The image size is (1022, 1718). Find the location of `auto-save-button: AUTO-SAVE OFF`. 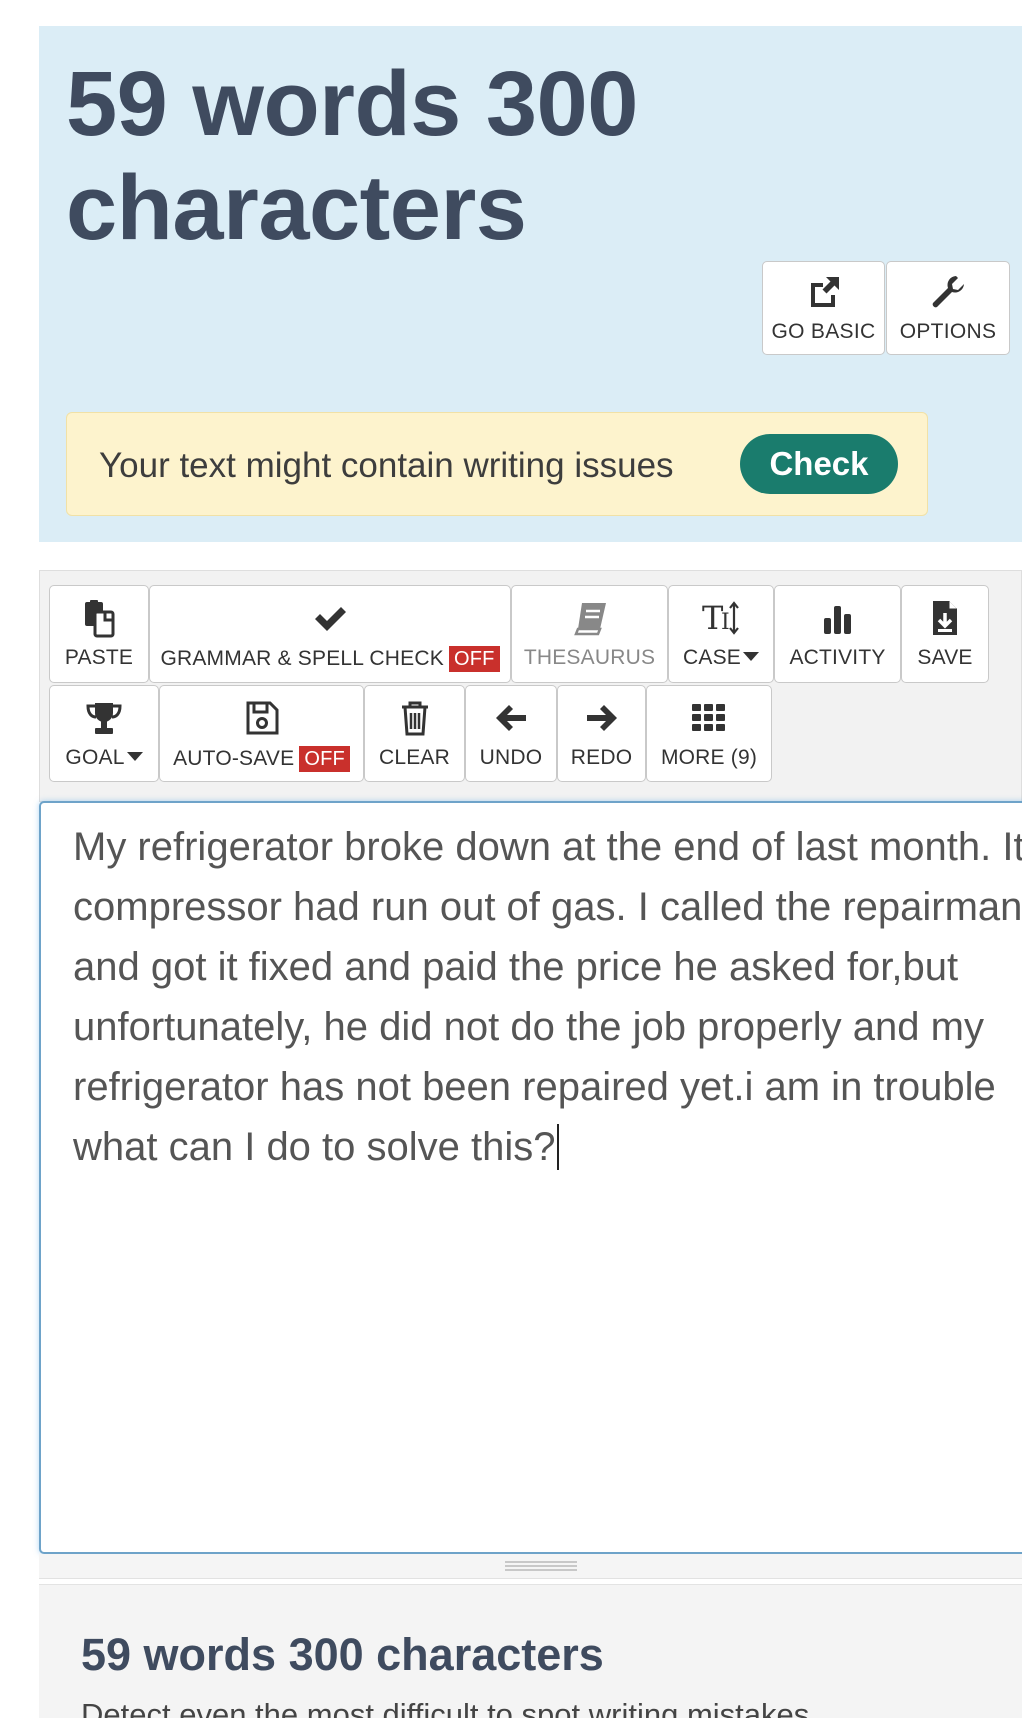

auto-save-button: AUTO-SAVE OFF is located at coordinates (261, 733).